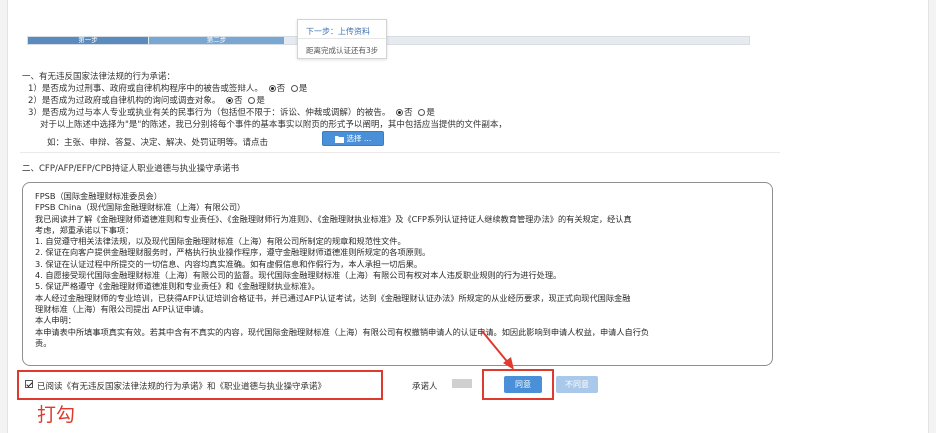  Describe the element at coordinates (99, 77) in the screenshot. I see `section1-heading: 一、有无违反国家法律法规的行为承诺：` at that location.